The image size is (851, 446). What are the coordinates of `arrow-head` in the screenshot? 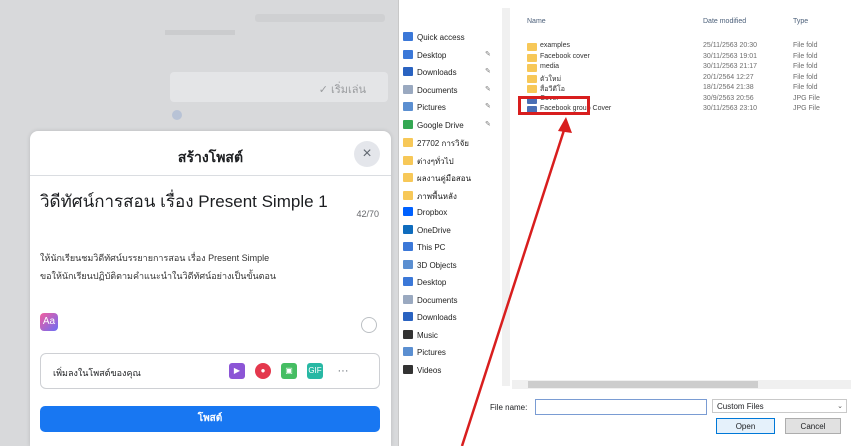 It's located at (565, 125).